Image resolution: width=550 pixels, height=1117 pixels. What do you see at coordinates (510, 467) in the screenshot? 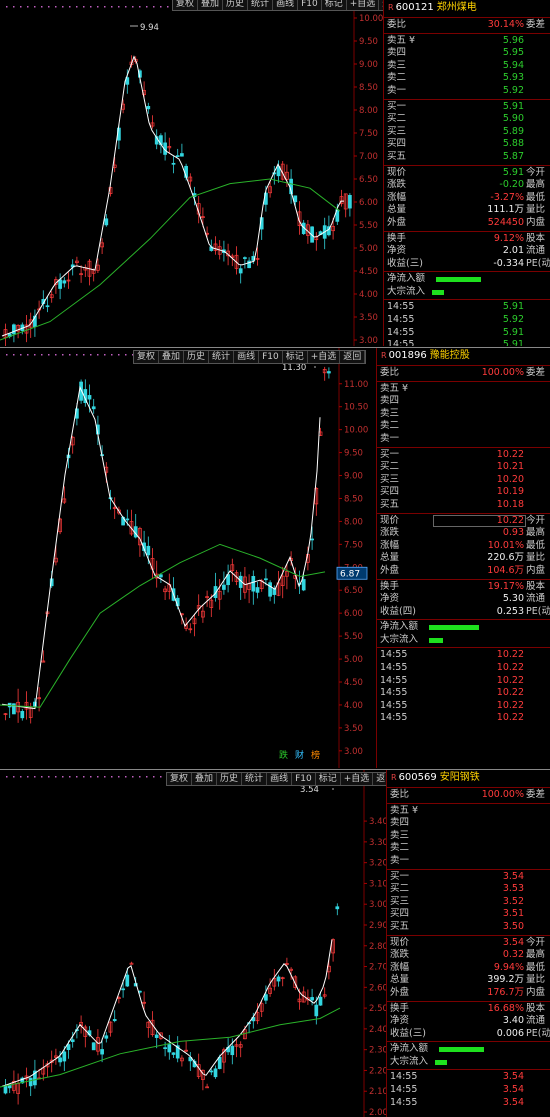
I see `quote-value: 10.21` at bounding box center [510, 467].